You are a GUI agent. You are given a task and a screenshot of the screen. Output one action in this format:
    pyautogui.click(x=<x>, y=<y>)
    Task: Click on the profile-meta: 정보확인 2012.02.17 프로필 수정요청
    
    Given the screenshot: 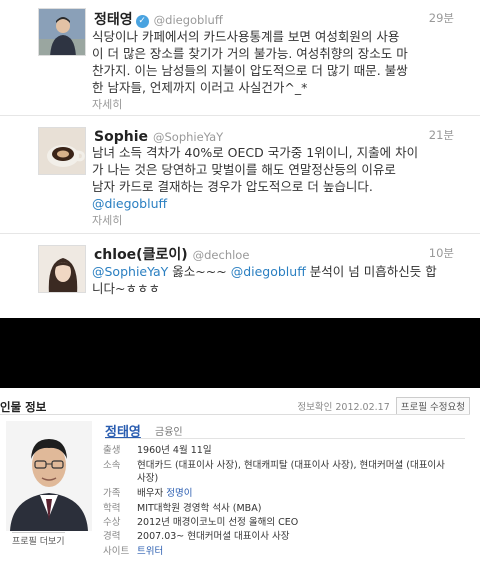 What is the action you would take?
    pyautogui.click(x=383, y=406)
    